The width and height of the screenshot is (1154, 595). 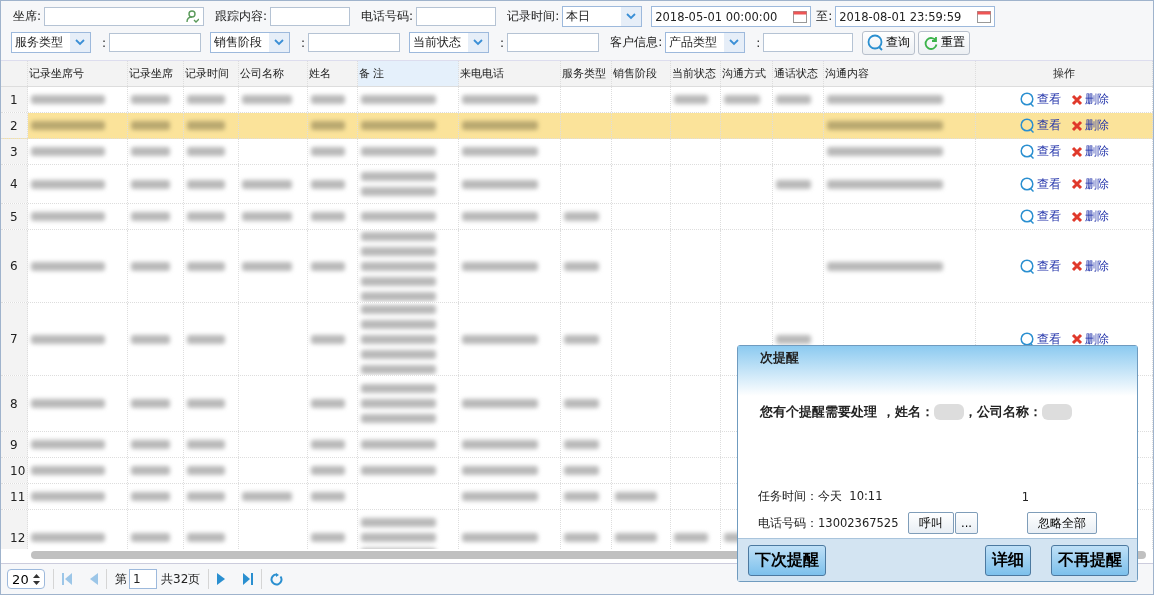 I want to click on phone-number: 电话号码：13002367525, so click(x=829, y=523).